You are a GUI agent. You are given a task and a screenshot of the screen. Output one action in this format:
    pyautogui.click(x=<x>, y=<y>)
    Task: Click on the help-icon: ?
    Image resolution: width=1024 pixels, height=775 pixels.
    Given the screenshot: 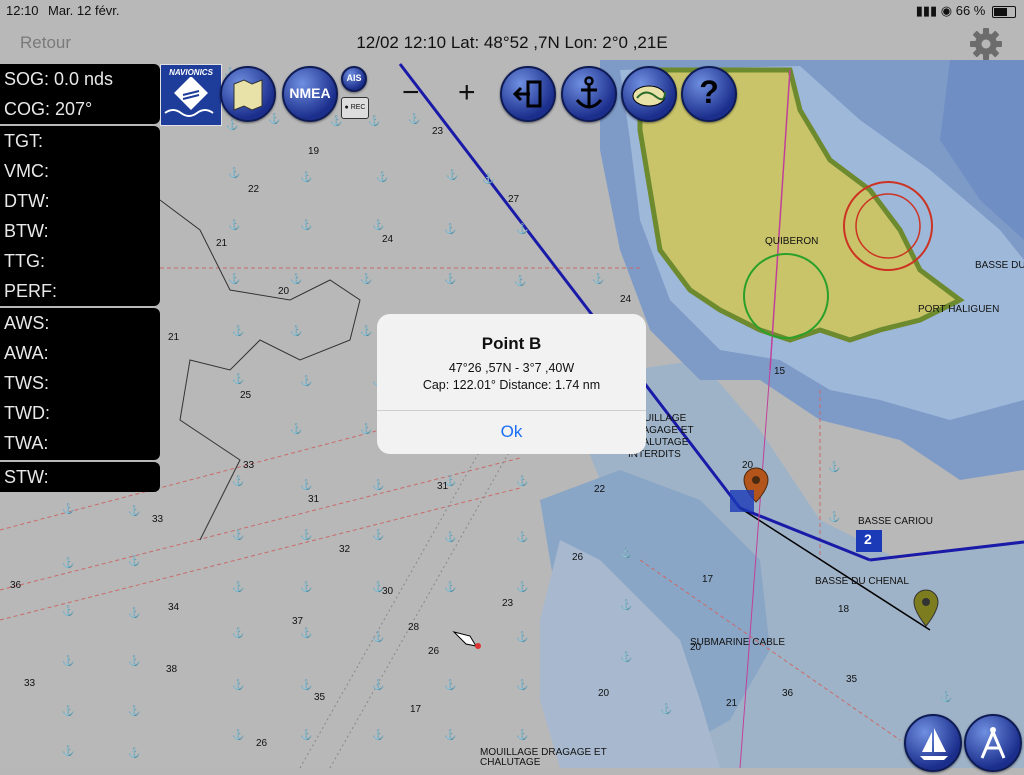 What is the action you would take?
    pyautogui.click(x=709, y=92)
    